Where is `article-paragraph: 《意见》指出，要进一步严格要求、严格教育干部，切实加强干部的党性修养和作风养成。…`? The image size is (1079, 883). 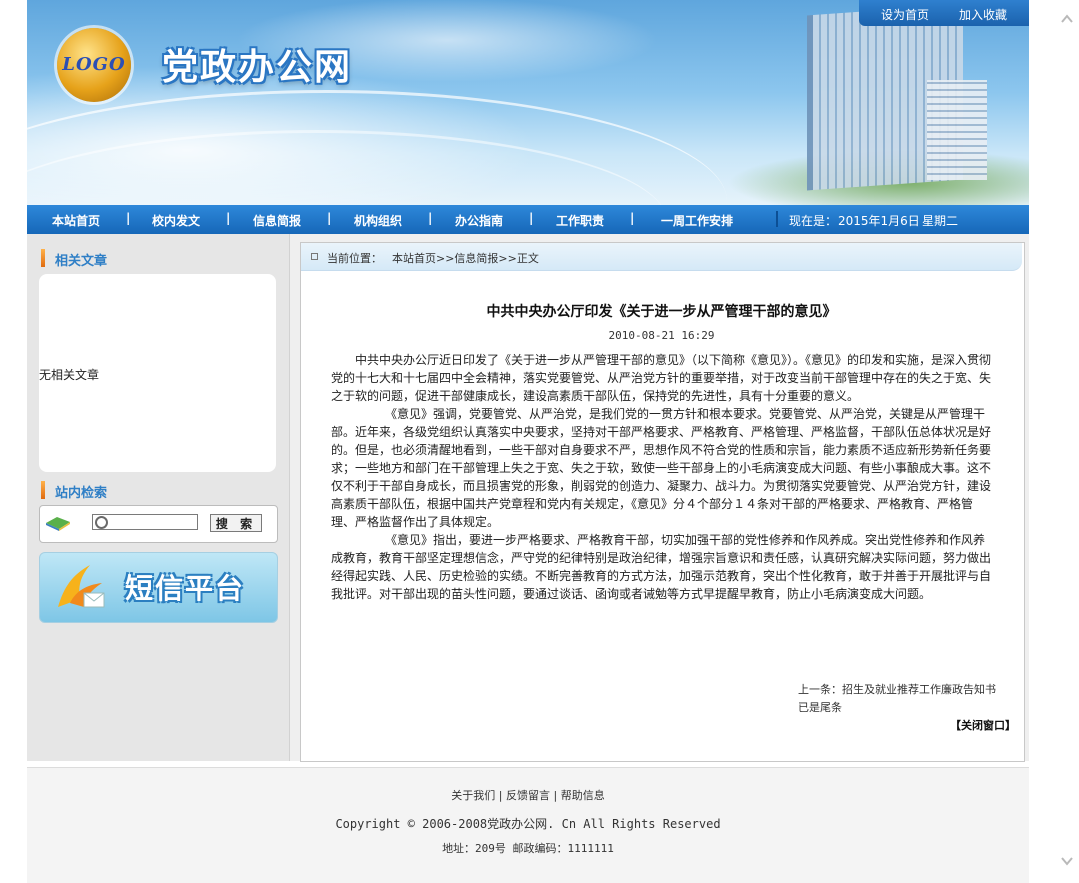
article-paragraph: 《意见》指出，要进一步严格要求、严格教育干部，切实加强干部的党性修养和作风养成。… is located at coordinates (661, 567).